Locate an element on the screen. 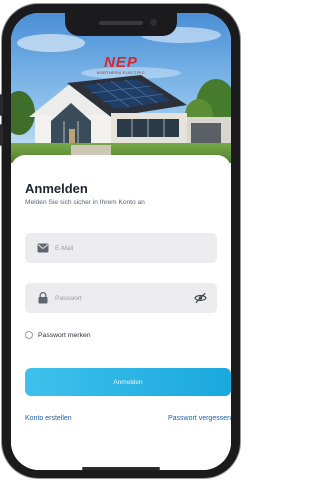 The width and height of the screenshot is (320, 483). front-camera is located at coordinates (153, 22).